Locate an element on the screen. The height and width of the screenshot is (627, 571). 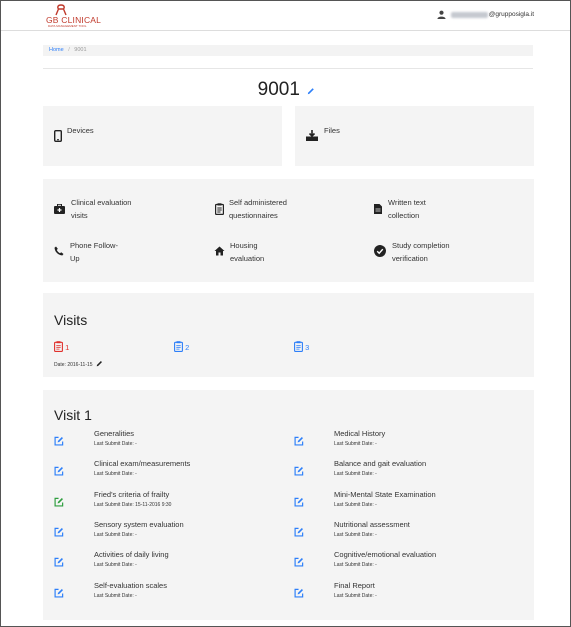
devices-card: Devices is located at coordinates (162, 136).